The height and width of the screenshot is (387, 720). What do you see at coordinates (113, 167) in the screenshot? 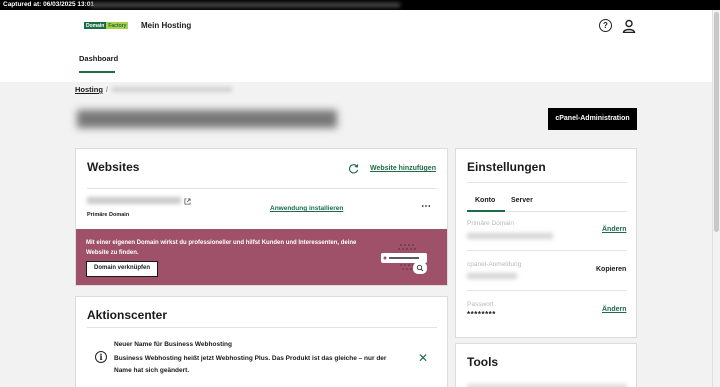
I see `websites-heading: Websites` at bounding box center [113, 167].